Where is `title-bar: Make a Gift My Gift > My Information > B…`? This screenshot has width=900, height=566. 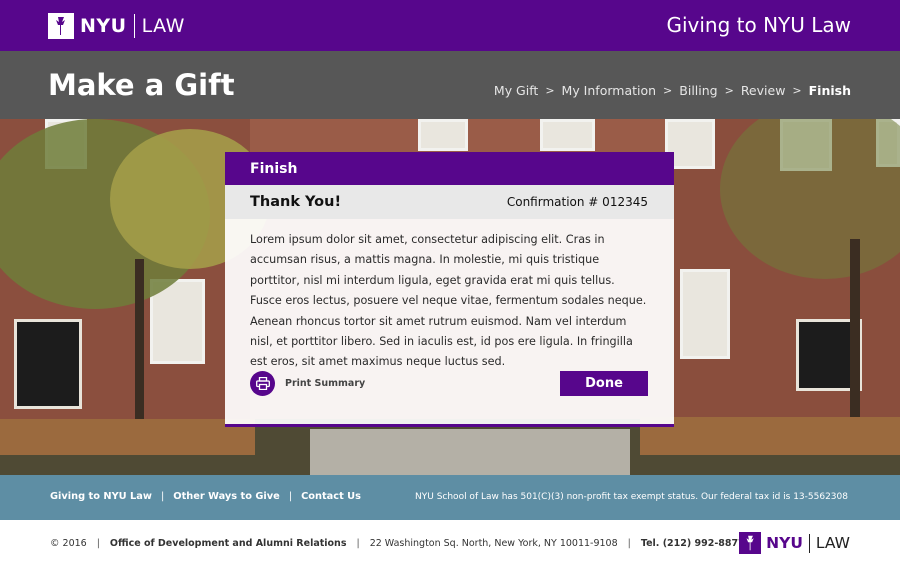
title-bar: Make a Gift My Gift > My Information > B… is located at coordinates (450, 85).